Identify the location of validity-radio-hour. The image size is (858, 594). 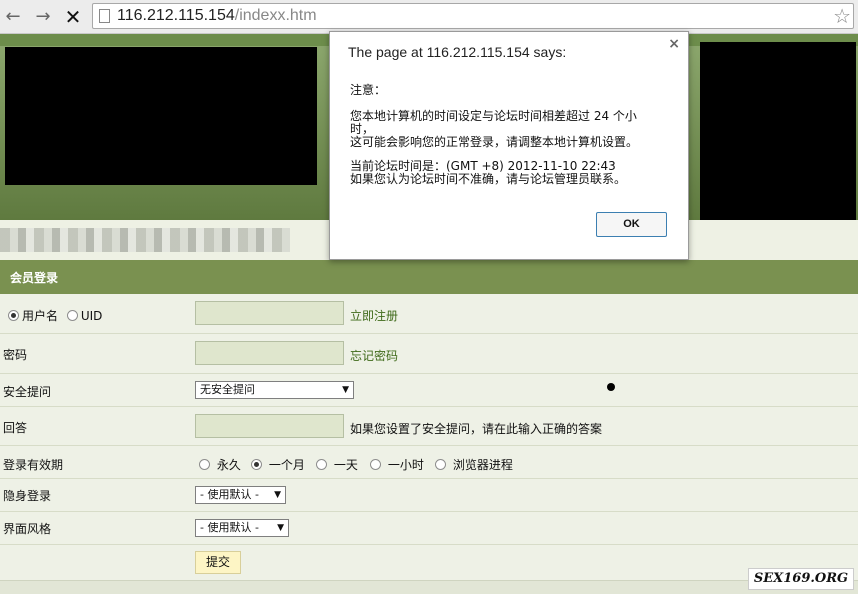
(375, 464).